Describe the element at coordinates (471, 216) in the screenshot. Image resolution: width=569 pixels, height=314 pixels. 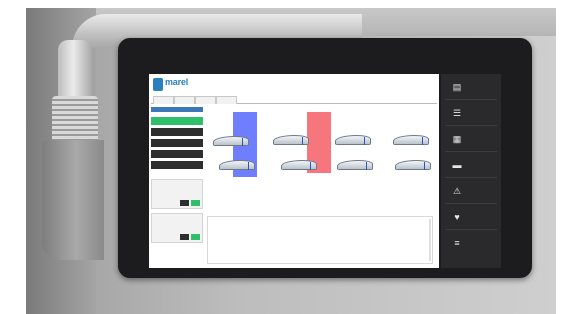
I see `right-nav-button-6: ♥` at that location.